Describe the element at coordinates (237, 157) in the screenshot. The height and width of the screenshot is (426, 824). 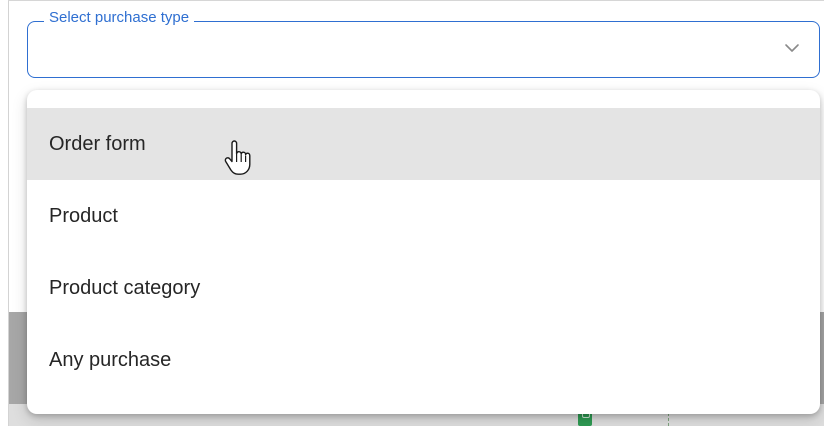
I see `hand-pointer-cursor` at that location.